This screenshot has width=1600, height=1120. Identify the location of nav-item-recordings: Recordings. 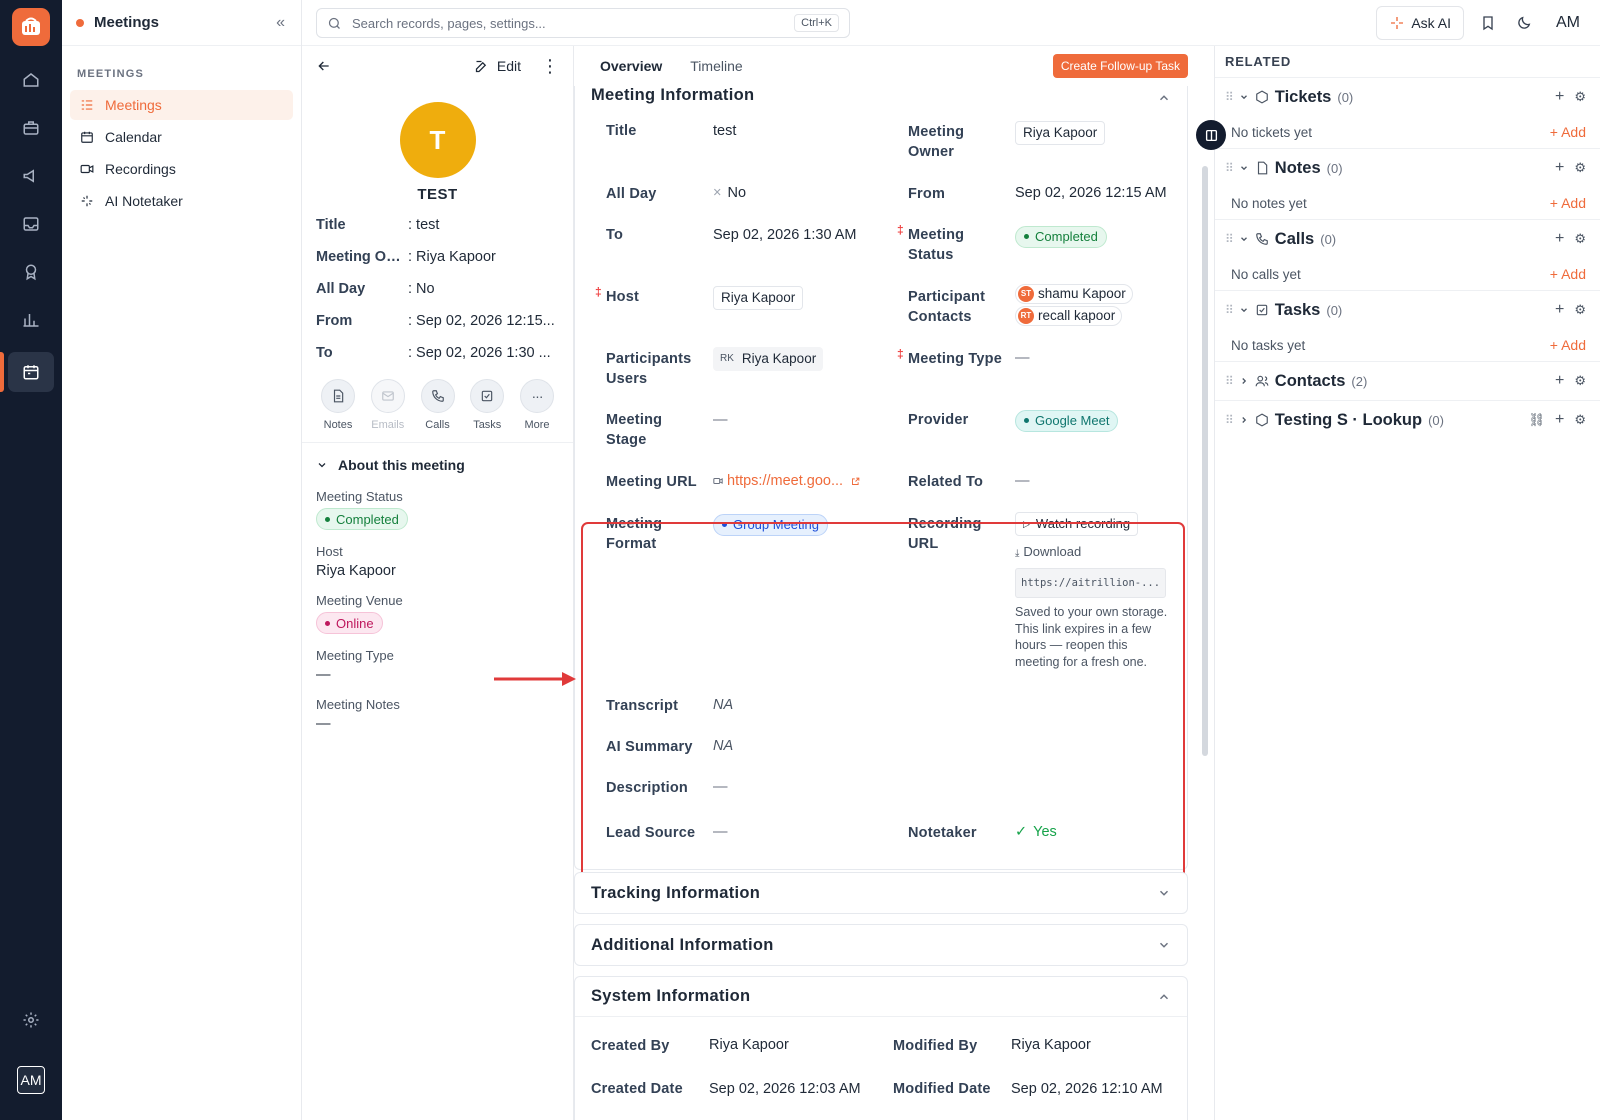
(181, 169).